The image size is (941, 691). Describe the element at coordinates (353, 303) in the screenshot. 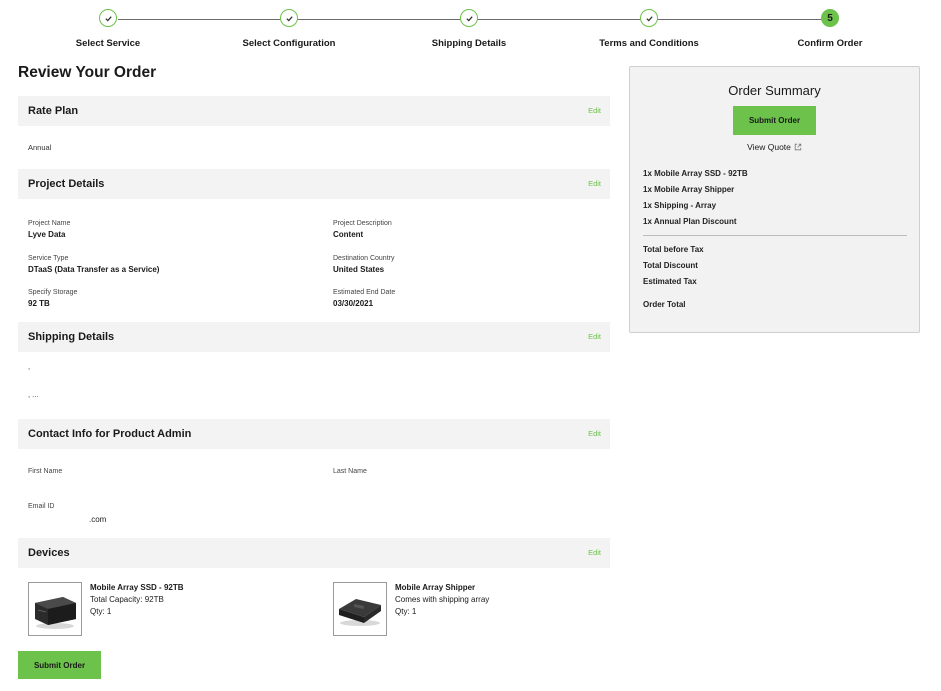

I see `field-value: 03/30/2021` at that location.